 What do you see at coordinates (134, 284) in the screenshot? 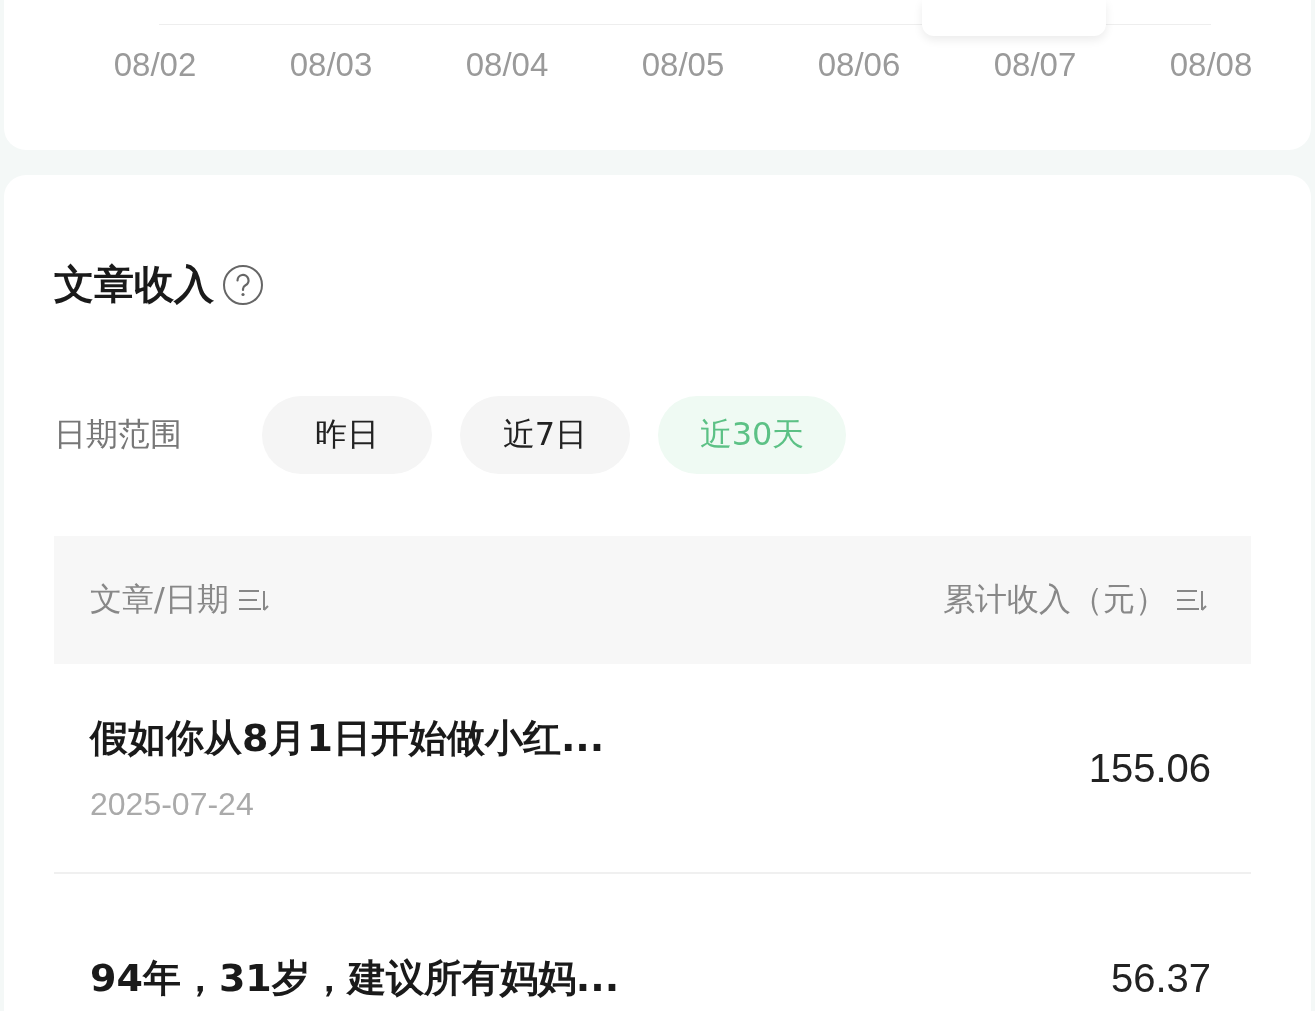
I see `section-title: 文章收入` at bounding box center [134, 284].